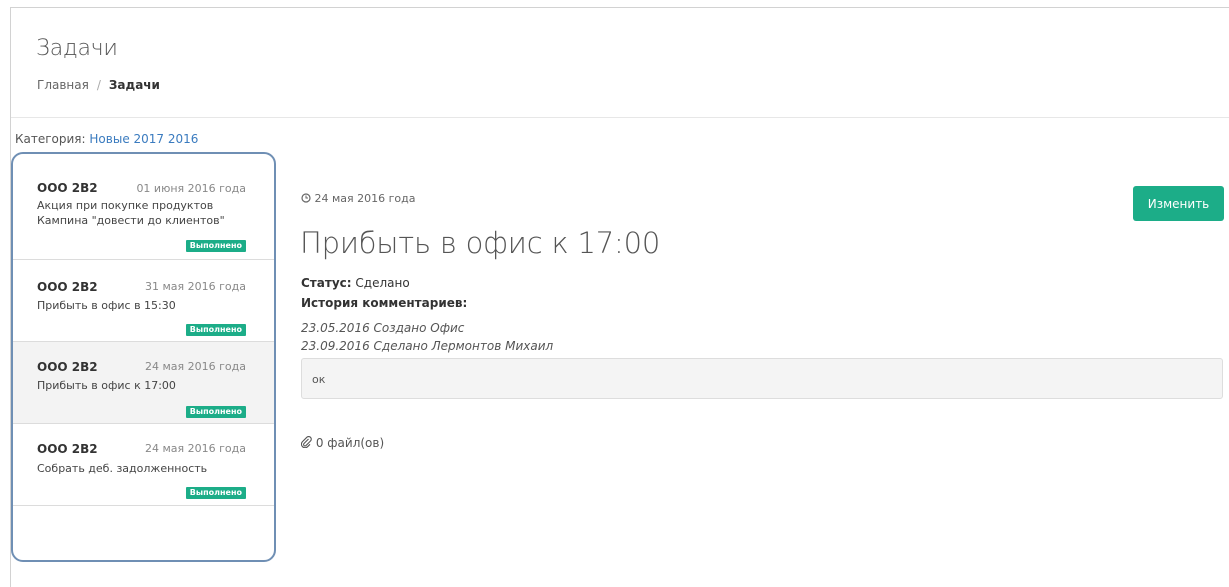 The width and height of the screenshot is (1229, 587). Describe the element at coordinates (762, 378) in the screenshot. I see `comment-text: ок` at that location.